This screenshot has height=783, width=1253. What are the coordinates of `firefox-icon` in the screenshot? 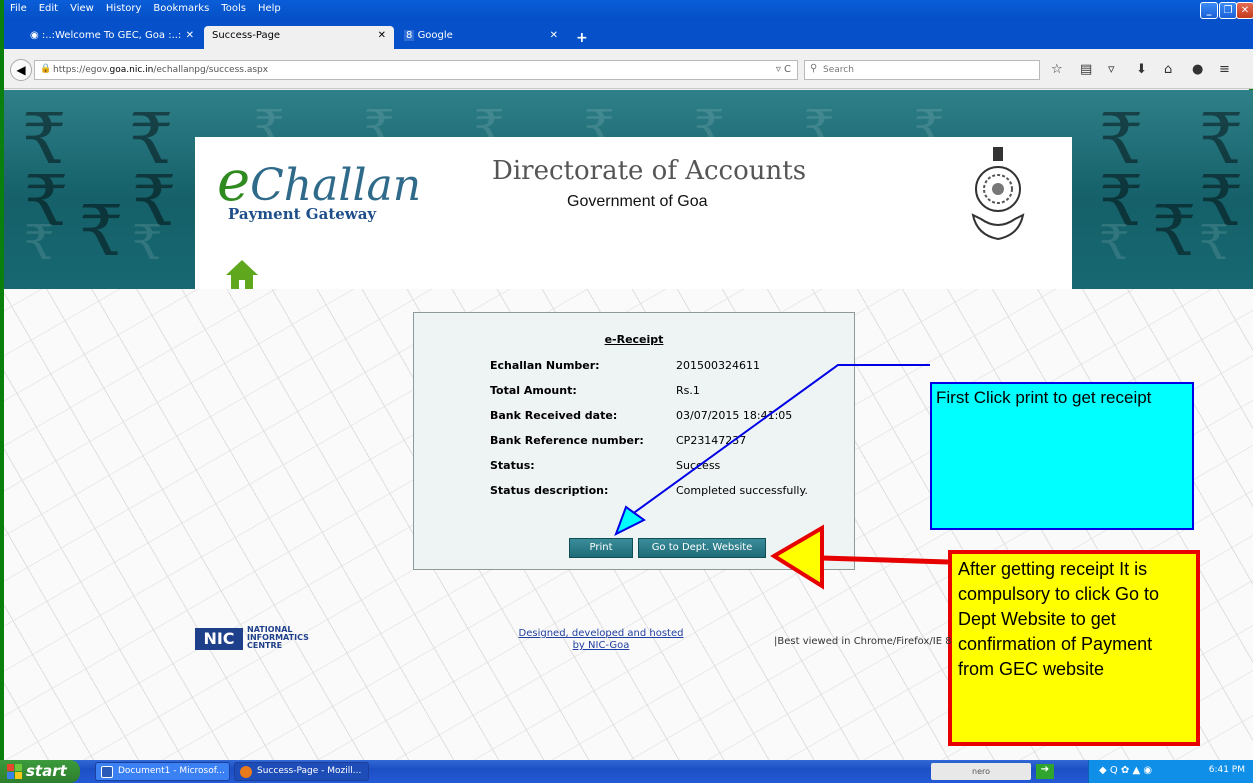 It's located at (246, 772).